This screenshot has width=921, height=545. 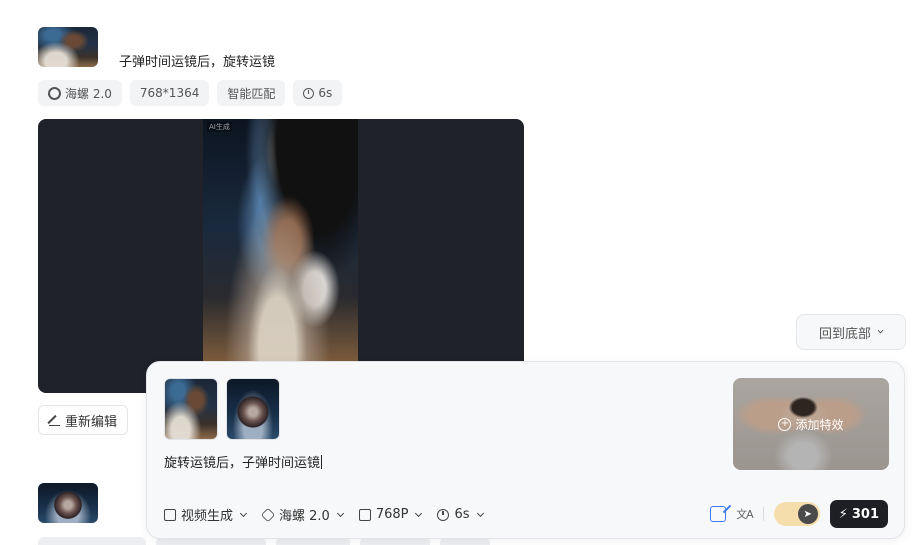 I want to click on model-select: 海螺 2.0, so click(x=302, y=514).